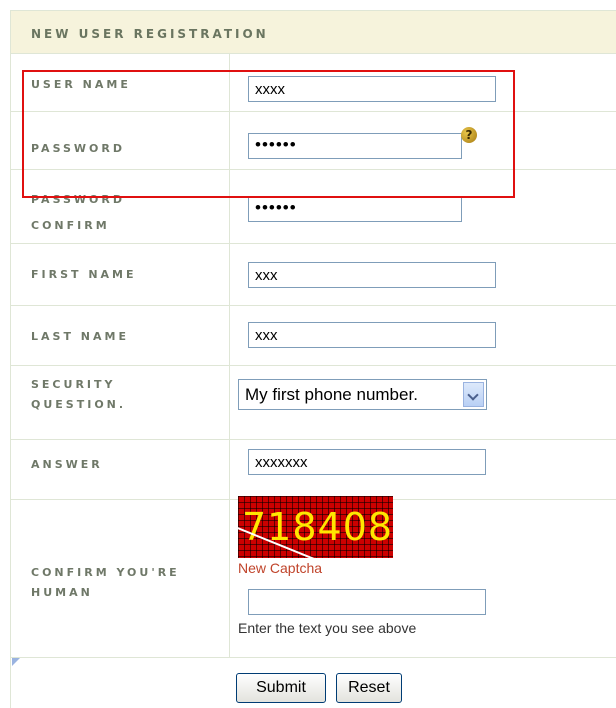 The image size is (616, 708). I want to click on security-question-selected: My first phone number., so click(331, 394).